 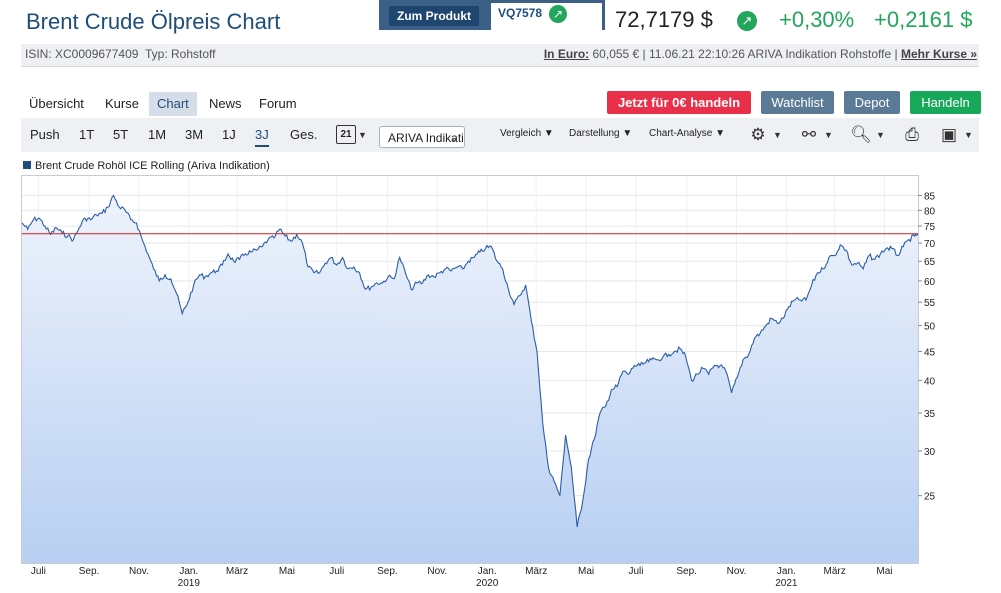 What do you see at coordinates (362, 135) in the screenshot?
I see `chevron-down-icon: ▼` at bounding box center [362, 135].